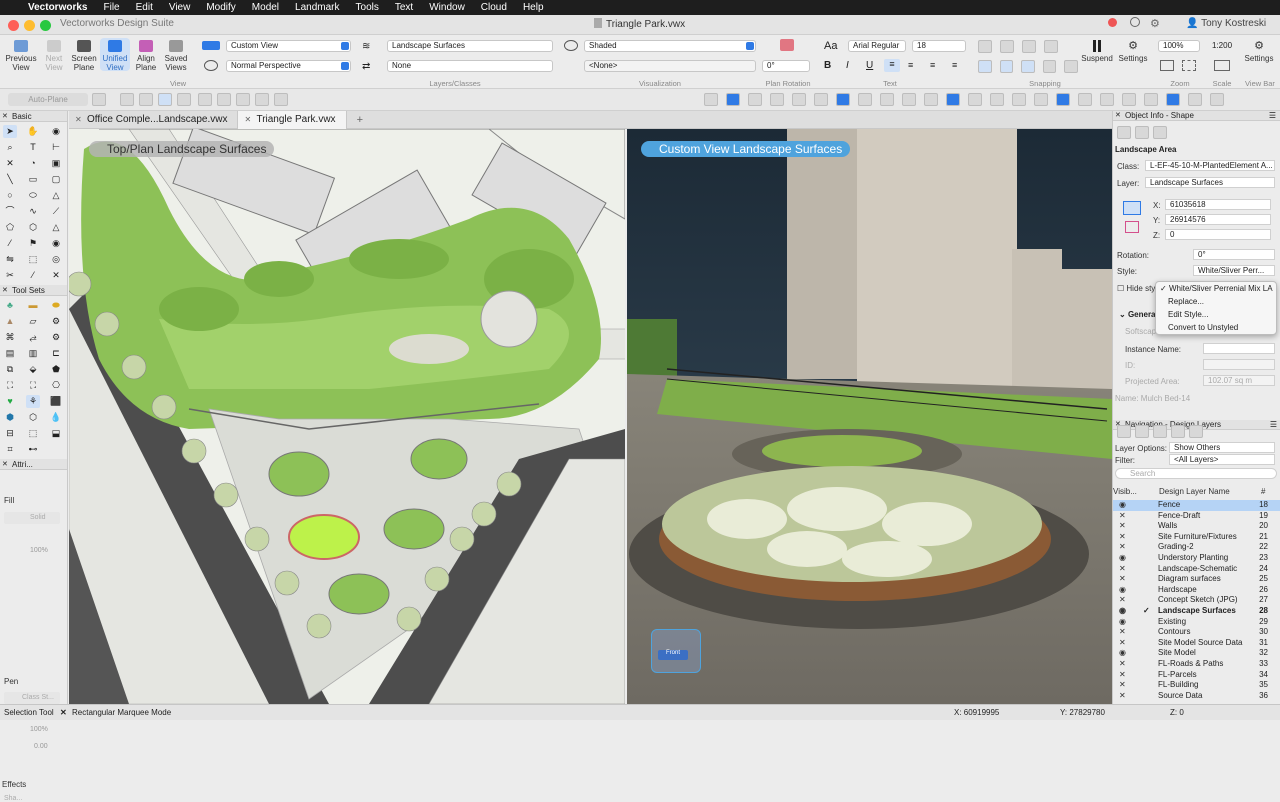  Describe the element at coordinates (367, 7) in the screenshot. I see `menu-tools: Tools` at that location.